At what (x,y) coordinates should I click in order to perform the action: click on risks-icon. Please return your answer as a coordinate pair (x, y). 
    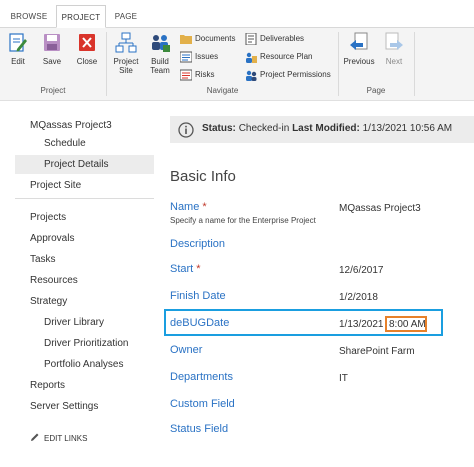
    Looking at the image, I should click on (186, 75).